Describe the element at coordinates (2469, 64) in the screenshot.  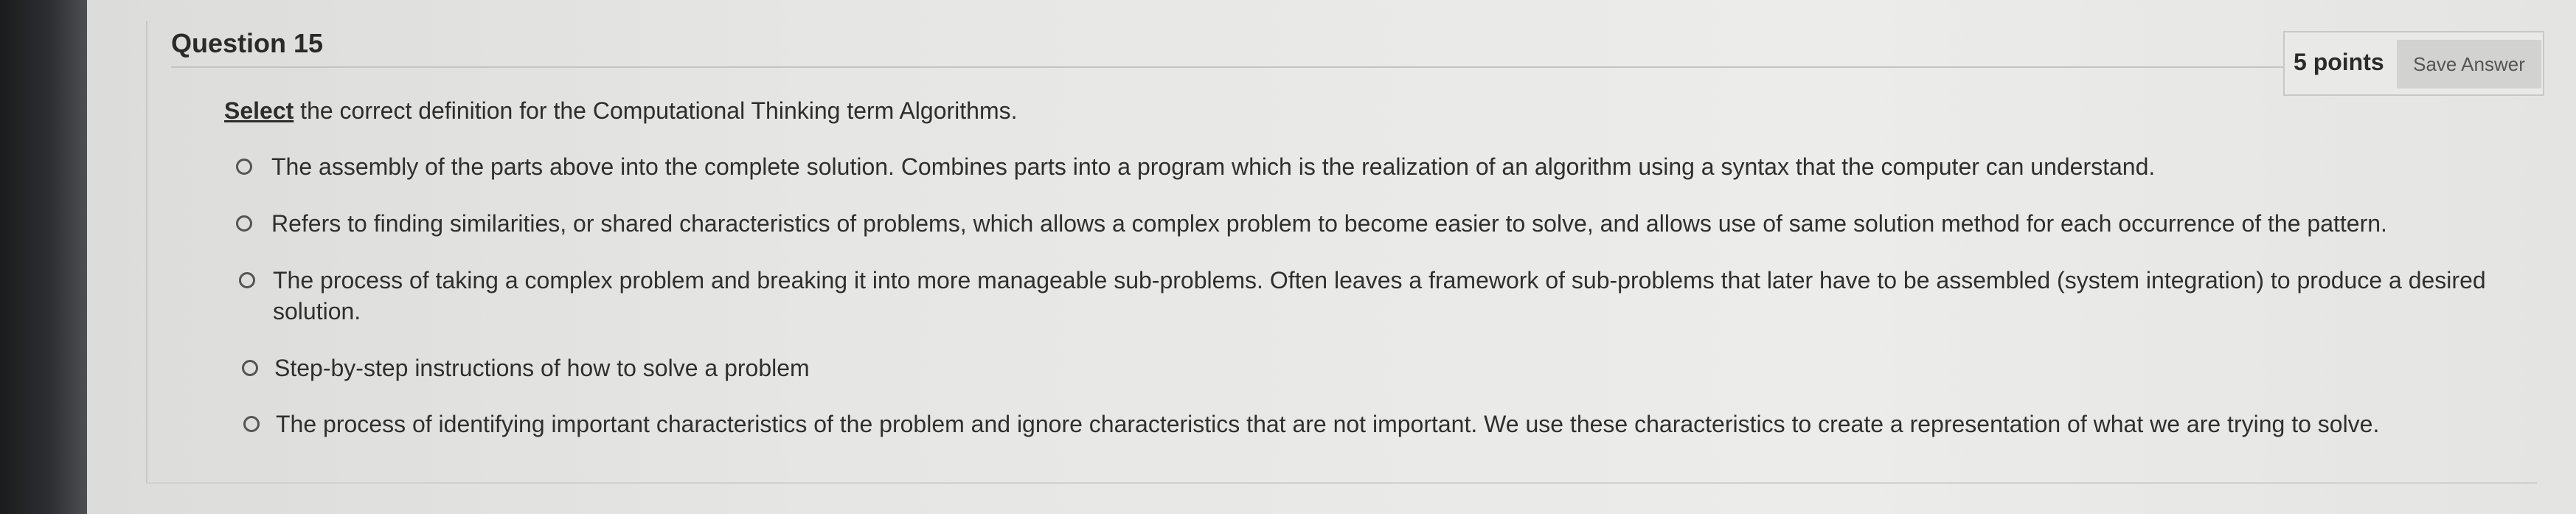
I see `save-answer-button: Save Answer` at that location.